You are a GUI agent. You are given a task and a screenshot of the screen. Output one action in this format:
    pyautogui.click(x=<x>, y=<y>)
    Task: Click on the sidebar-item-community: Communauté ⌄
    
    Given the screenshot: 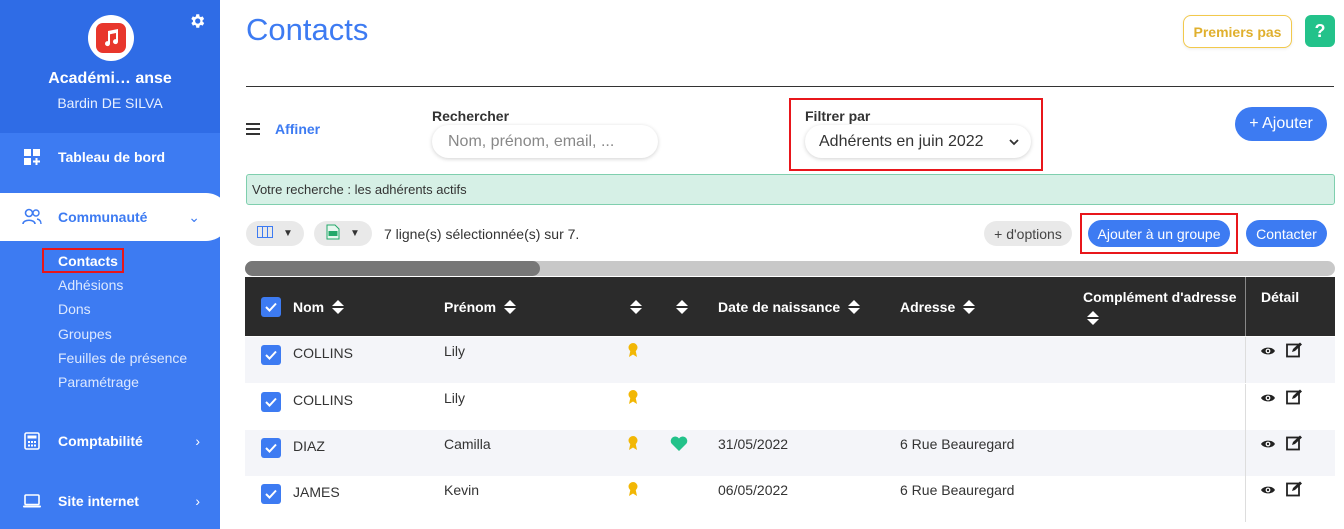 What is the action you would take?
    pyautogui.click(x=115, y=217)
    